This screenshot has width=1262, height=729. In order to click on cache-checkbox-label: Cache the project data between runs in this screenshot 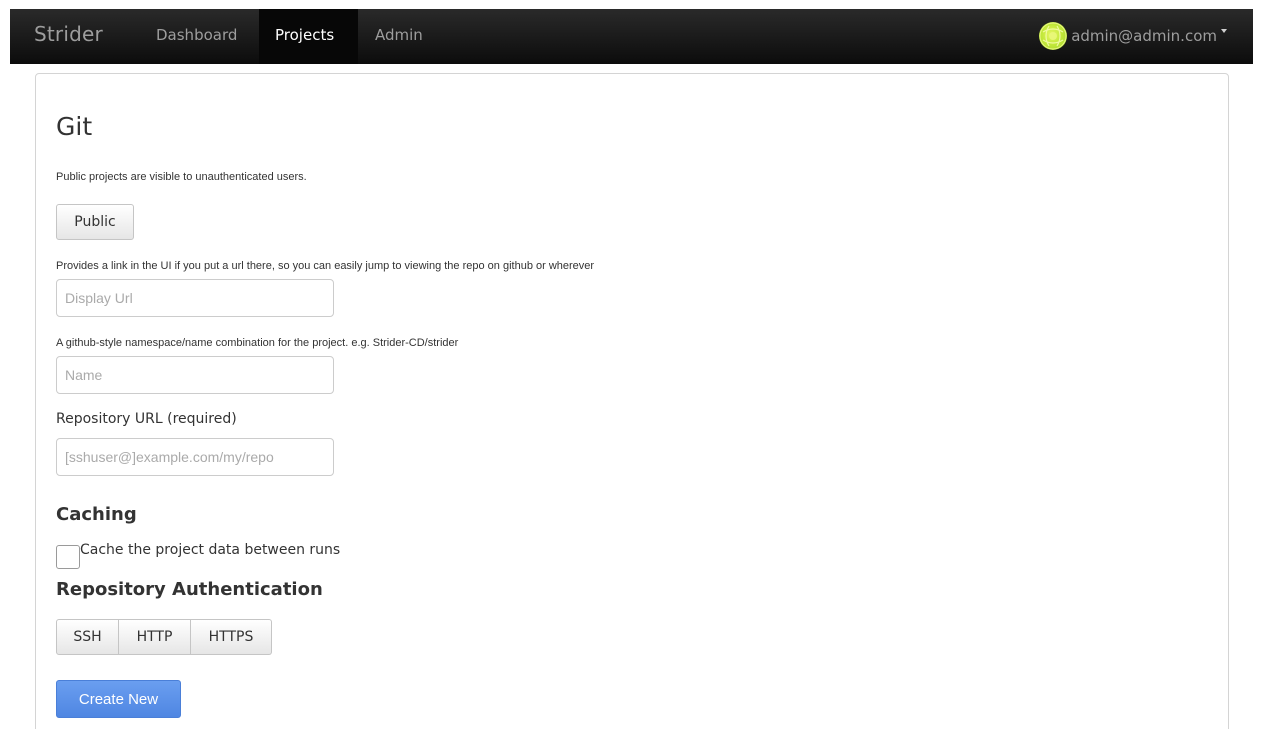, I will do `click(210, 550)`.